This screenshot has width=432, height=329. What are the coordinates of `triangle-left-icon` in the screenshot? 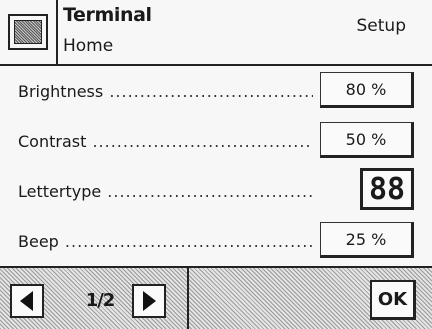 It's located at (26, 301).